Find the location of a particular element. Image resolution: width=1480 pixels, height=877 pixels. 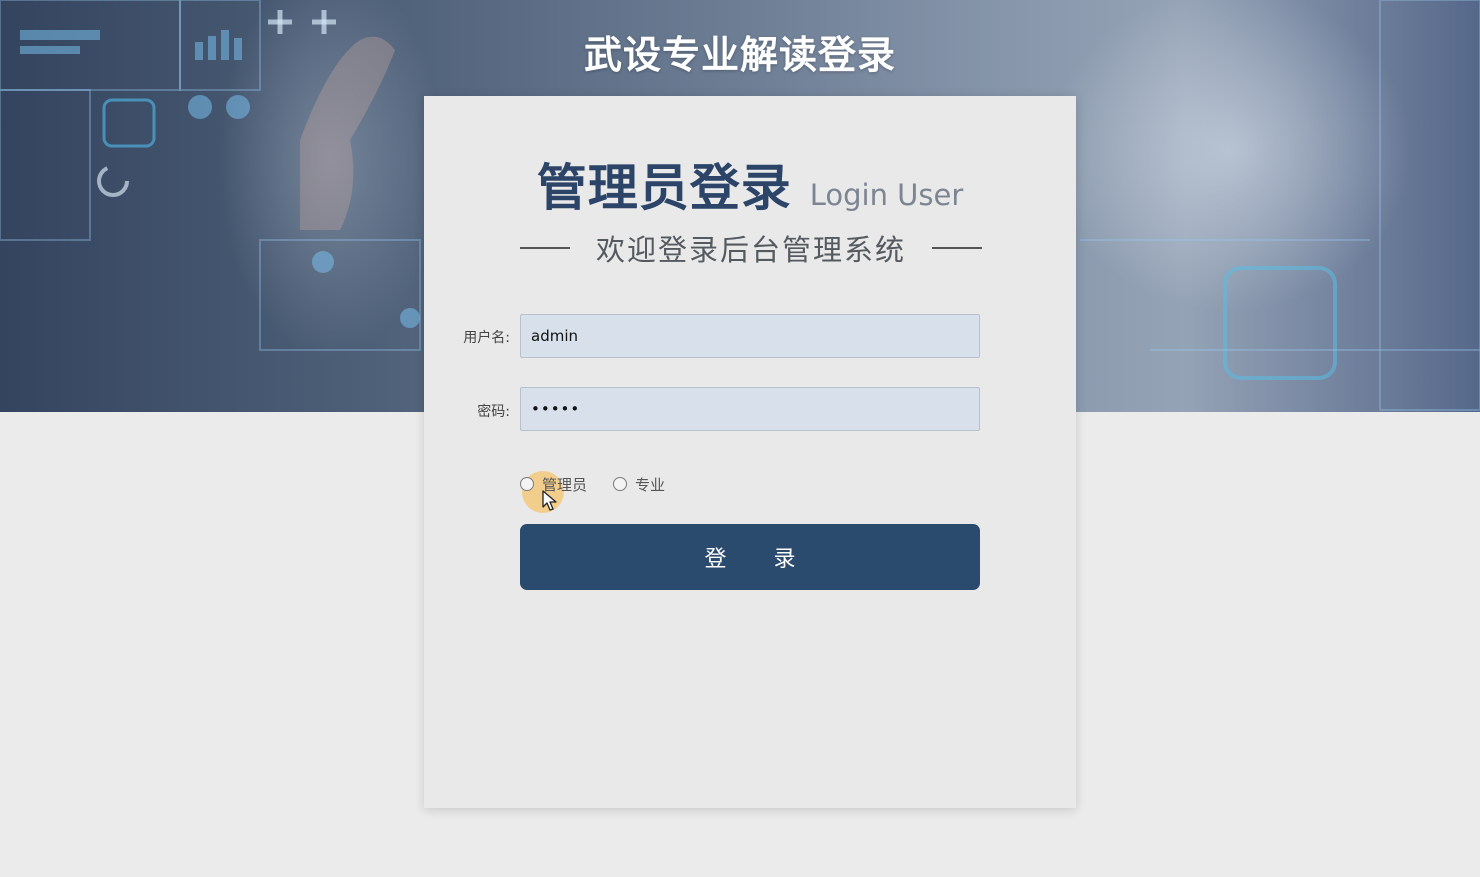

password-input is located at coordinates (750, 409).